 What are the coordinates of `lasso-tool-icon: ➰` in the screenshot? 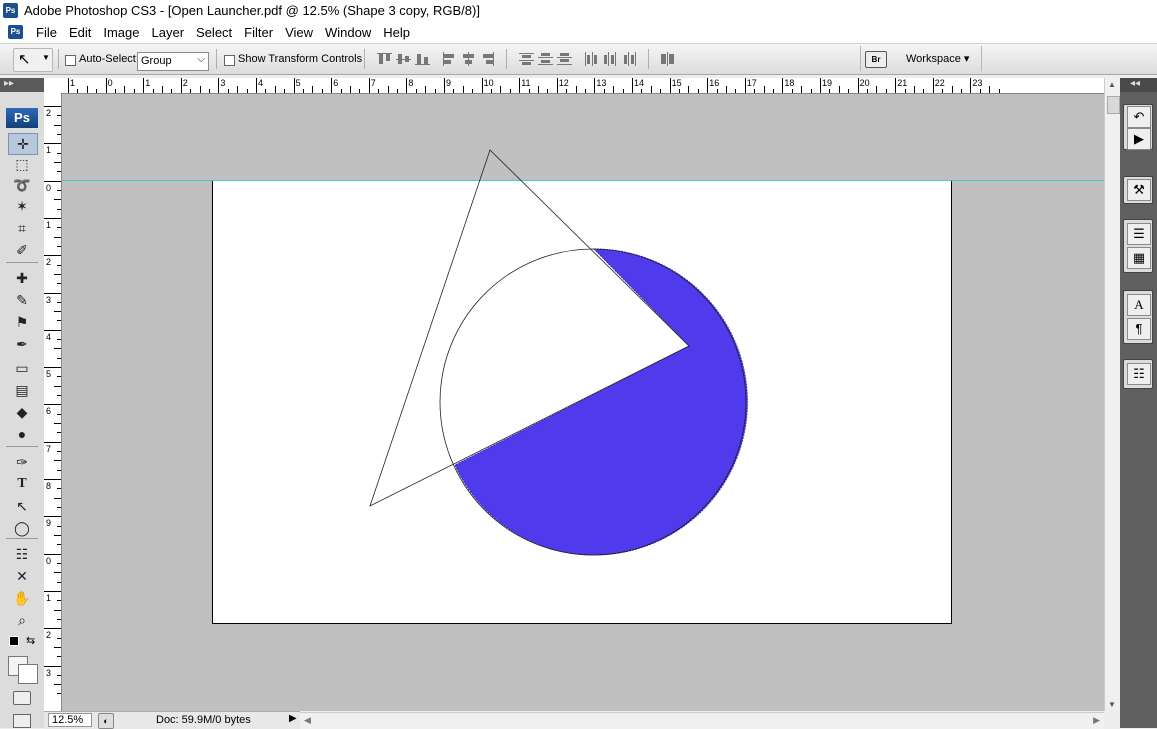 It's located at (22, 185).